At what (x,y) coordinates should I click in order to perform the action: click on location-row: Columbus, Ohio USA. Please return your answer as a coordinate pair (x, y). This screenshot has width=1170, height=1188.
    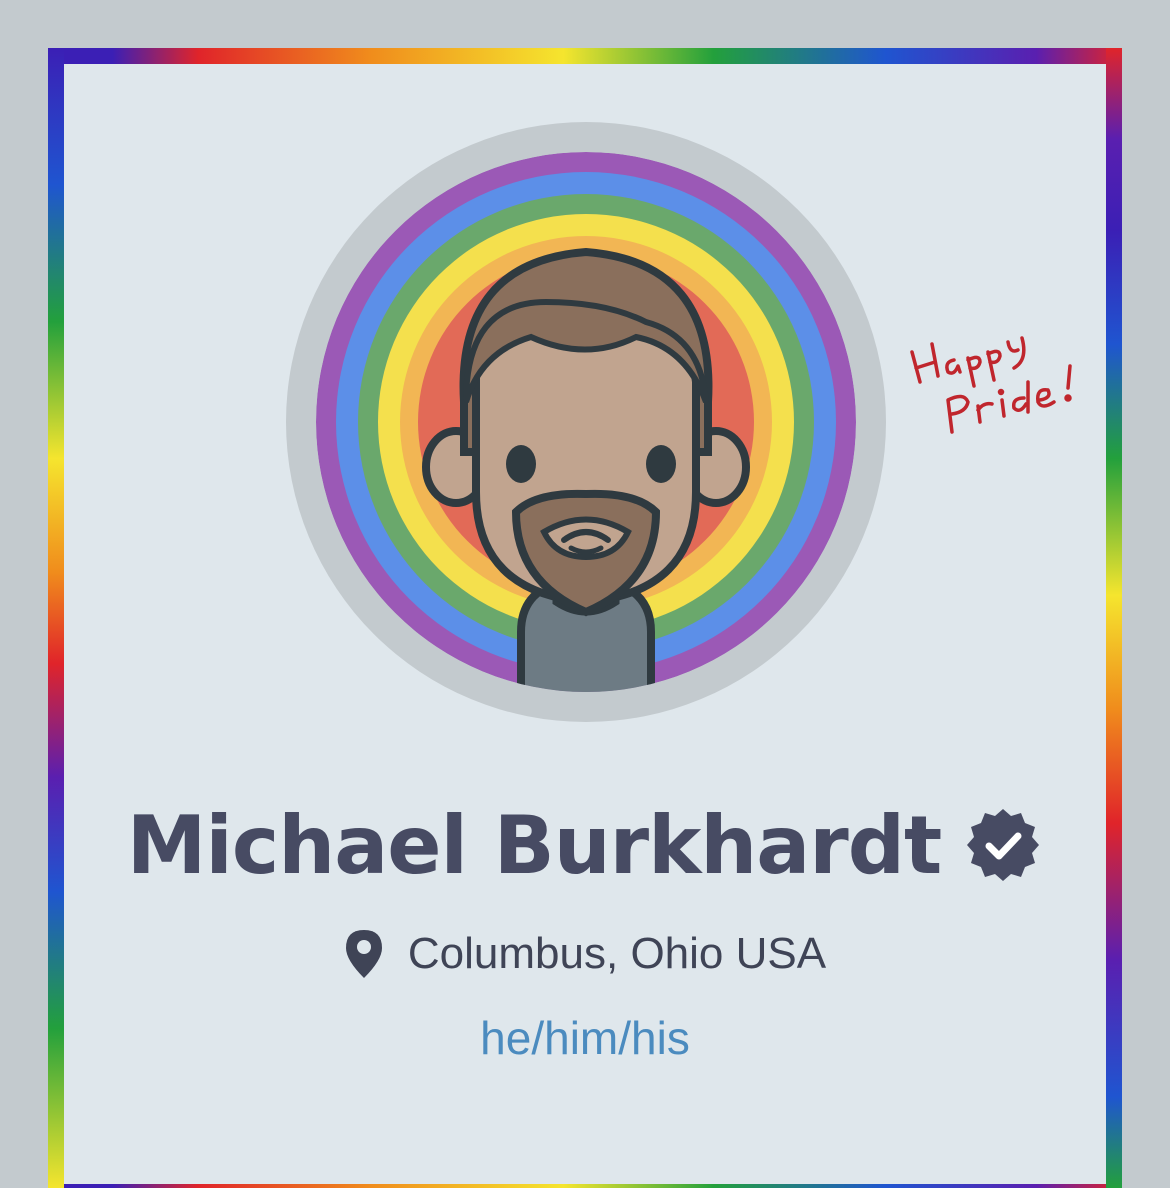
    Looking at the image, I should click on (585, 954).